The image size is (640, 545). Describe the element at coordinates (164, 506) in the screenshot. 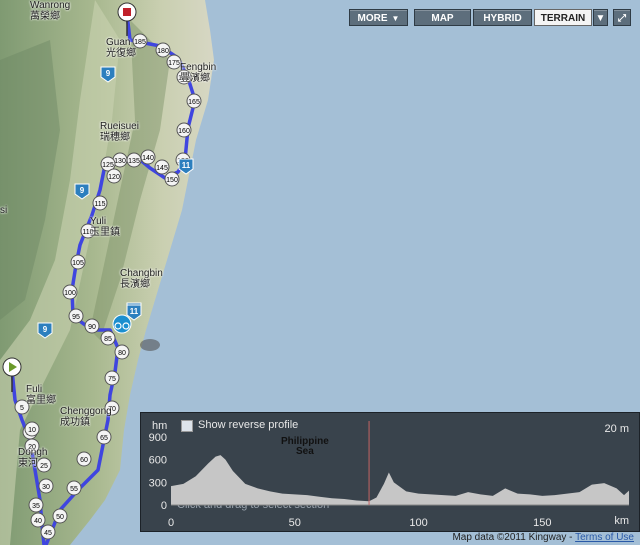

I see `y-tick-label: 0` at that location.